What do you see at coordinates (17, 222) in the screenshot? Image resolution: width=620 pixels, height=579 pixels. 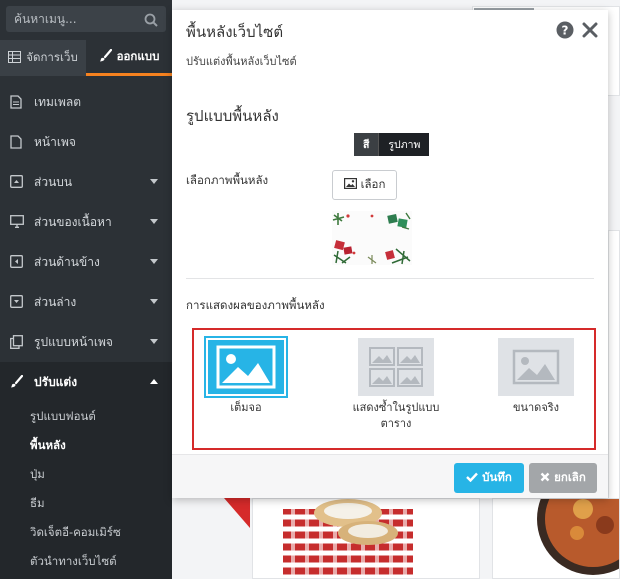 I see `desktop-icon` at bounding box center [17, 222].